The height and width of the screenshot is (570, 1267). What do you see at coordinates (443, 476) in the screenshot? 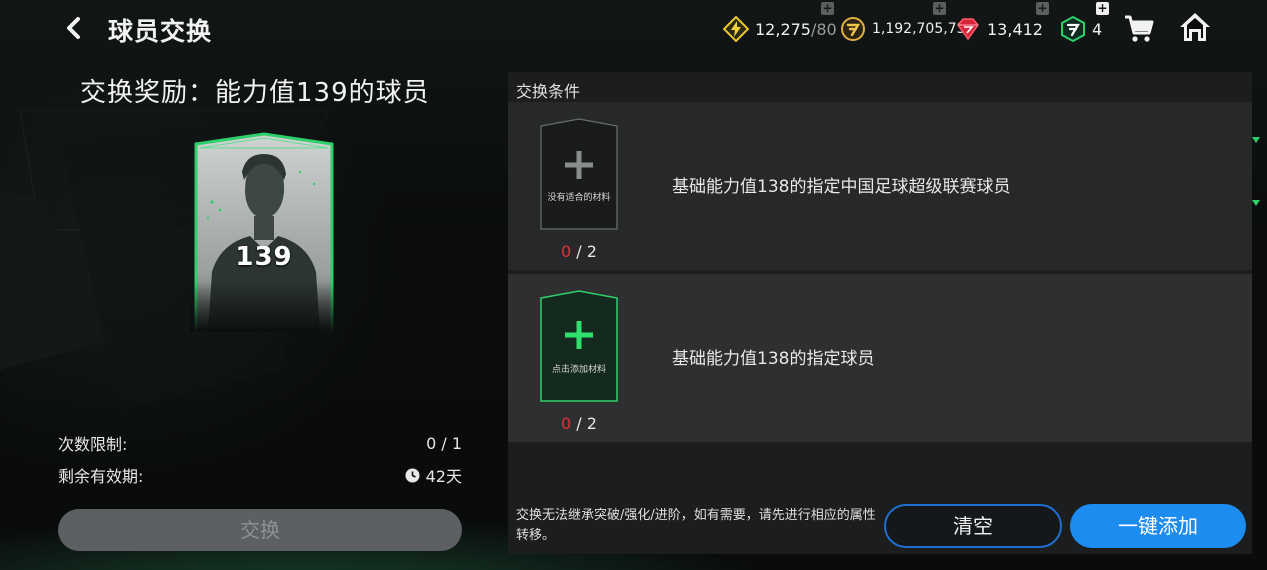
I see `expiry-value: 42天` at bounding box center [443, 476].